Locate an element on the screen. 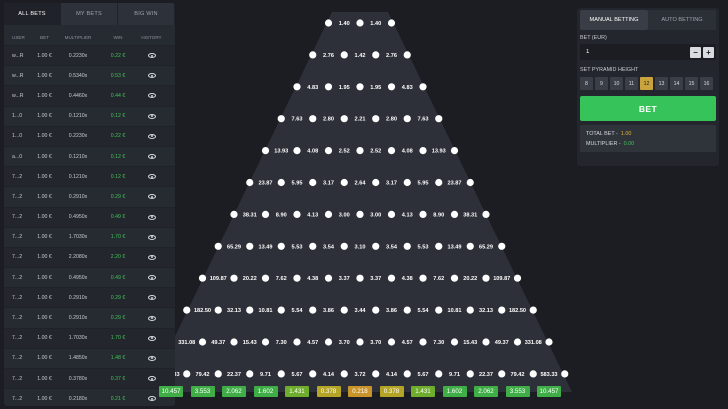 This screenshot has height=409, width=728. peg-multiplier-label: 2.64 is located at coordinates (361, 184).